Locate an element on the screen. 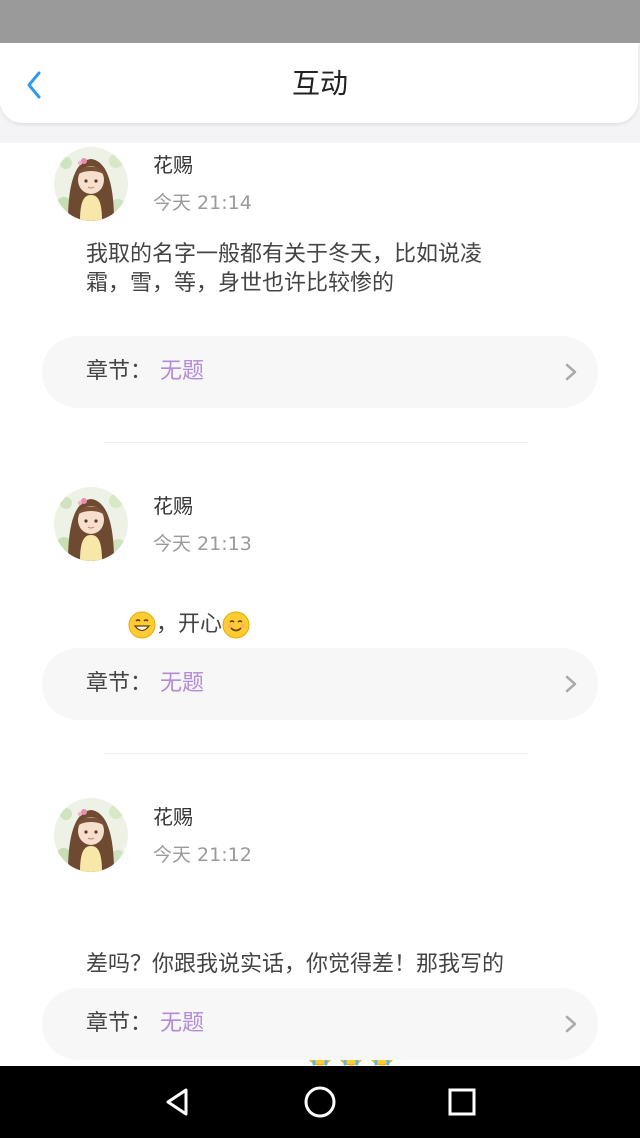  square-recents-icon is located at coordinates (462, 1102).